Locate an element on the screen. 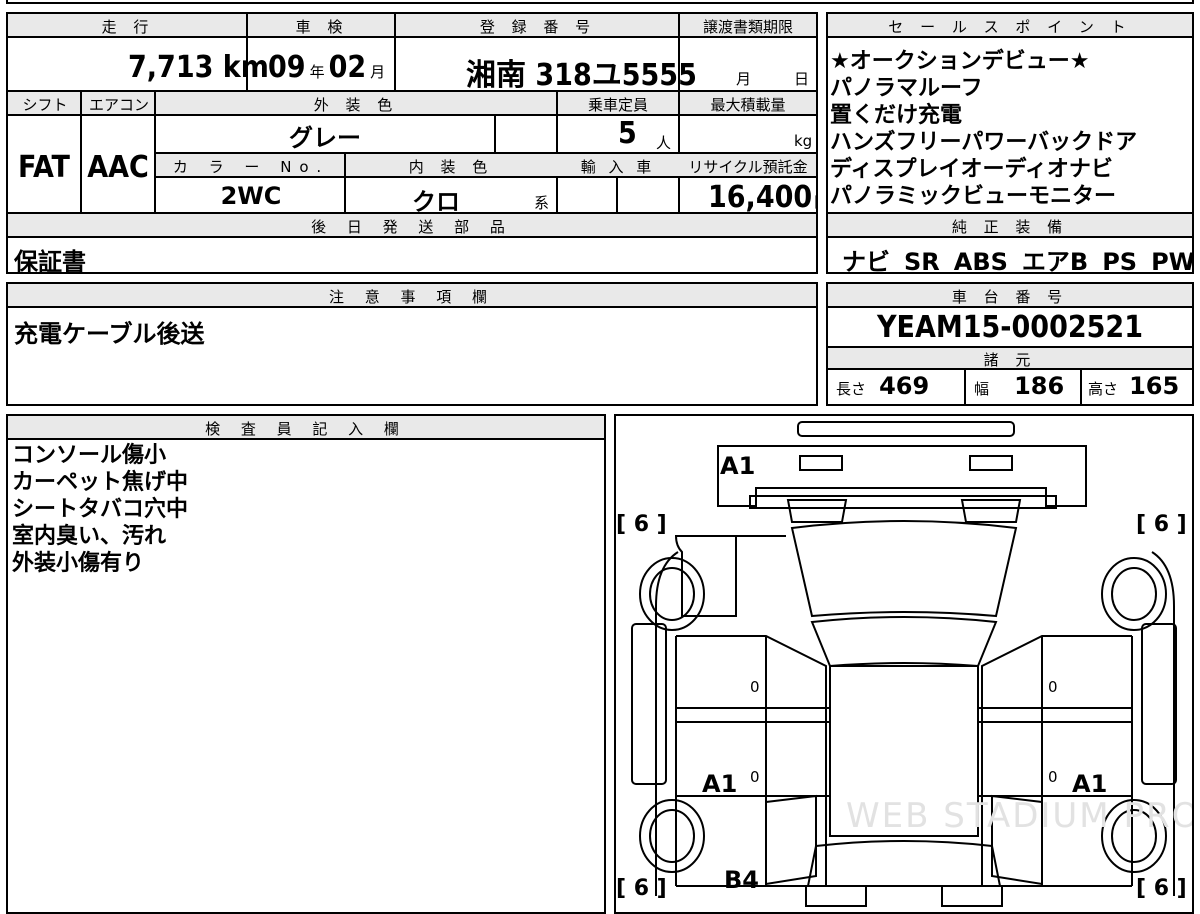 The image size is (1200, 914). mileage-header: 走 行 is located at coordinates (128, 27).